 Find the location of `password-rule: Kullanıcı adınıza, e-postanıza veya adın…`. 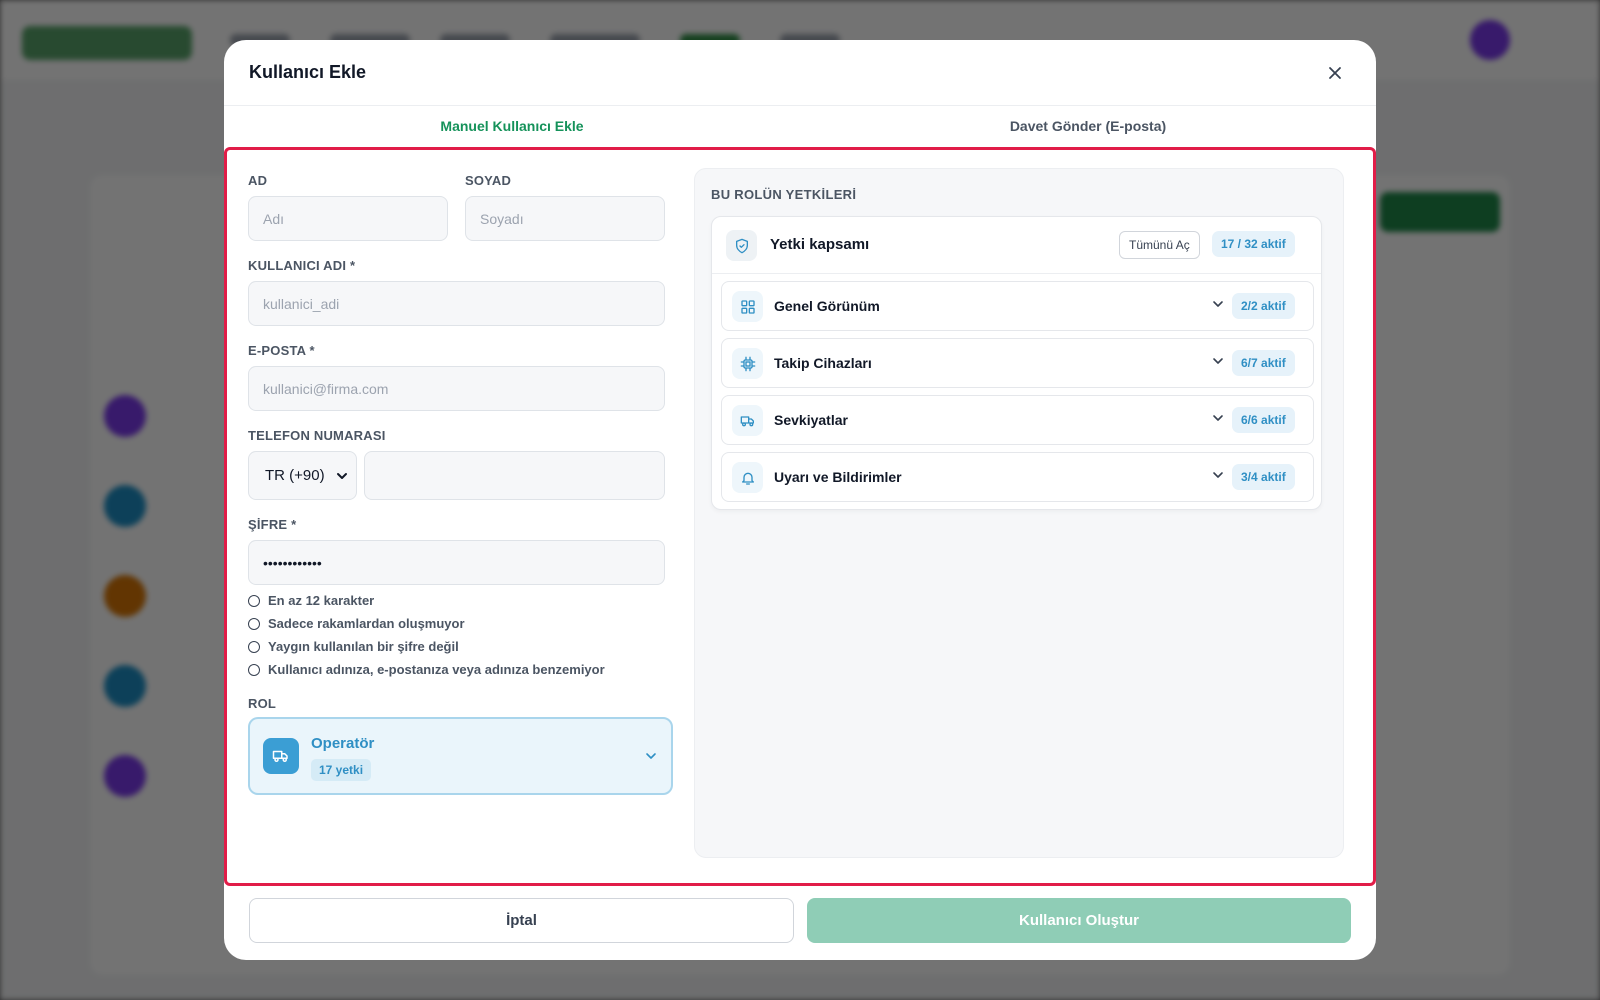

password-rule: Kullanıcı adınıza, e-postanıza veya adın… is located at coordinates (426, 669).